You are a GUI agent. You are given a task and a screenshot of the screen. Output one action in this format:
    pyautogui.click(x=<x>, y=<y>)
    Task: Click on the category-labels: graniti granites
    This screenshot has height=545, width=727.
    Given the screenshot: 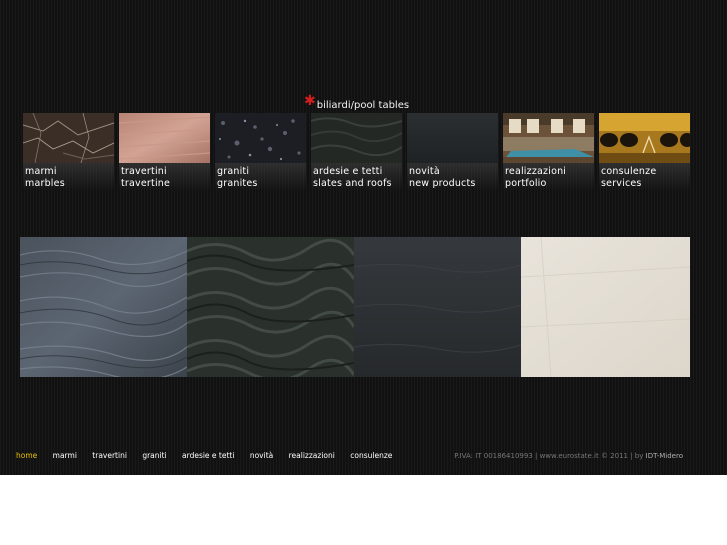 What is the action you would take?
    pyautogui.click(x=260, y=177)
    